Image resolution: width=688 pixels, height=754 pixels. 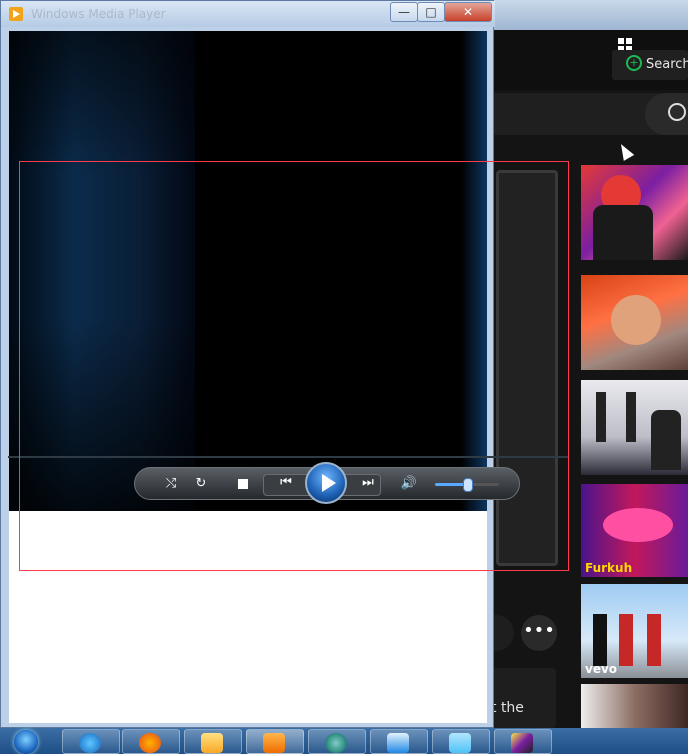 I want to click on volume-slider-thumb, so click(x=468, y=485).